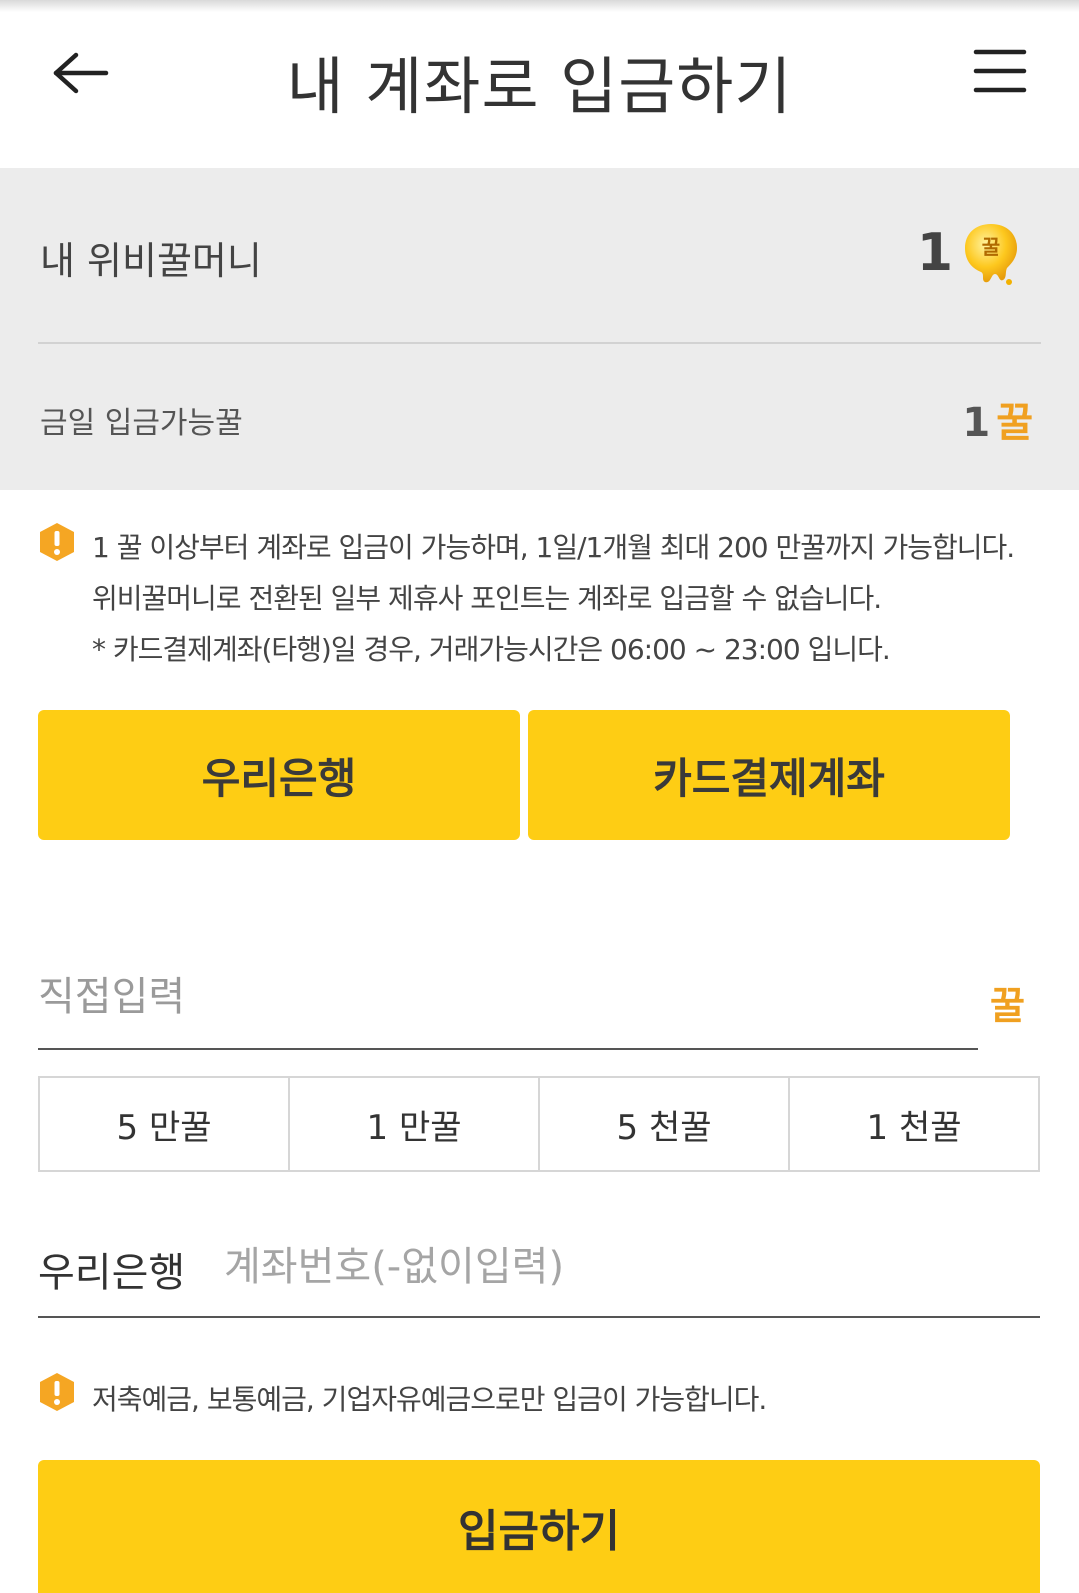  What do you see at coordinates (665, 1124) in the screenshot?
I see `quick-amount-button: 5 천꿀` at bounding box center [665, 1124].